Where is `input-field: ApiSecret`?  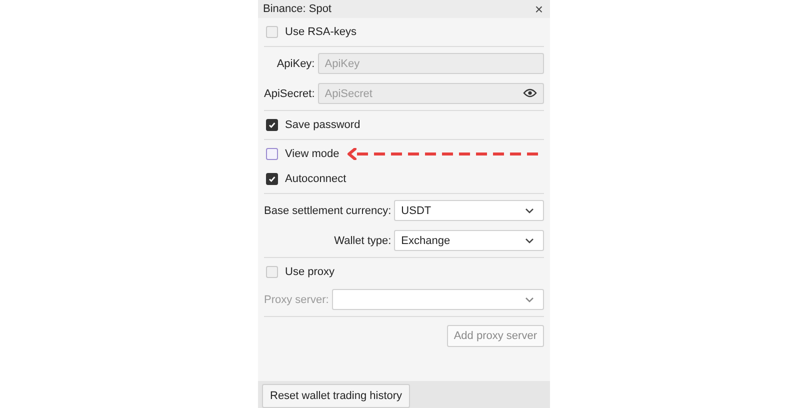 input-field: ApiSecret is located at coordinates (431, 93).